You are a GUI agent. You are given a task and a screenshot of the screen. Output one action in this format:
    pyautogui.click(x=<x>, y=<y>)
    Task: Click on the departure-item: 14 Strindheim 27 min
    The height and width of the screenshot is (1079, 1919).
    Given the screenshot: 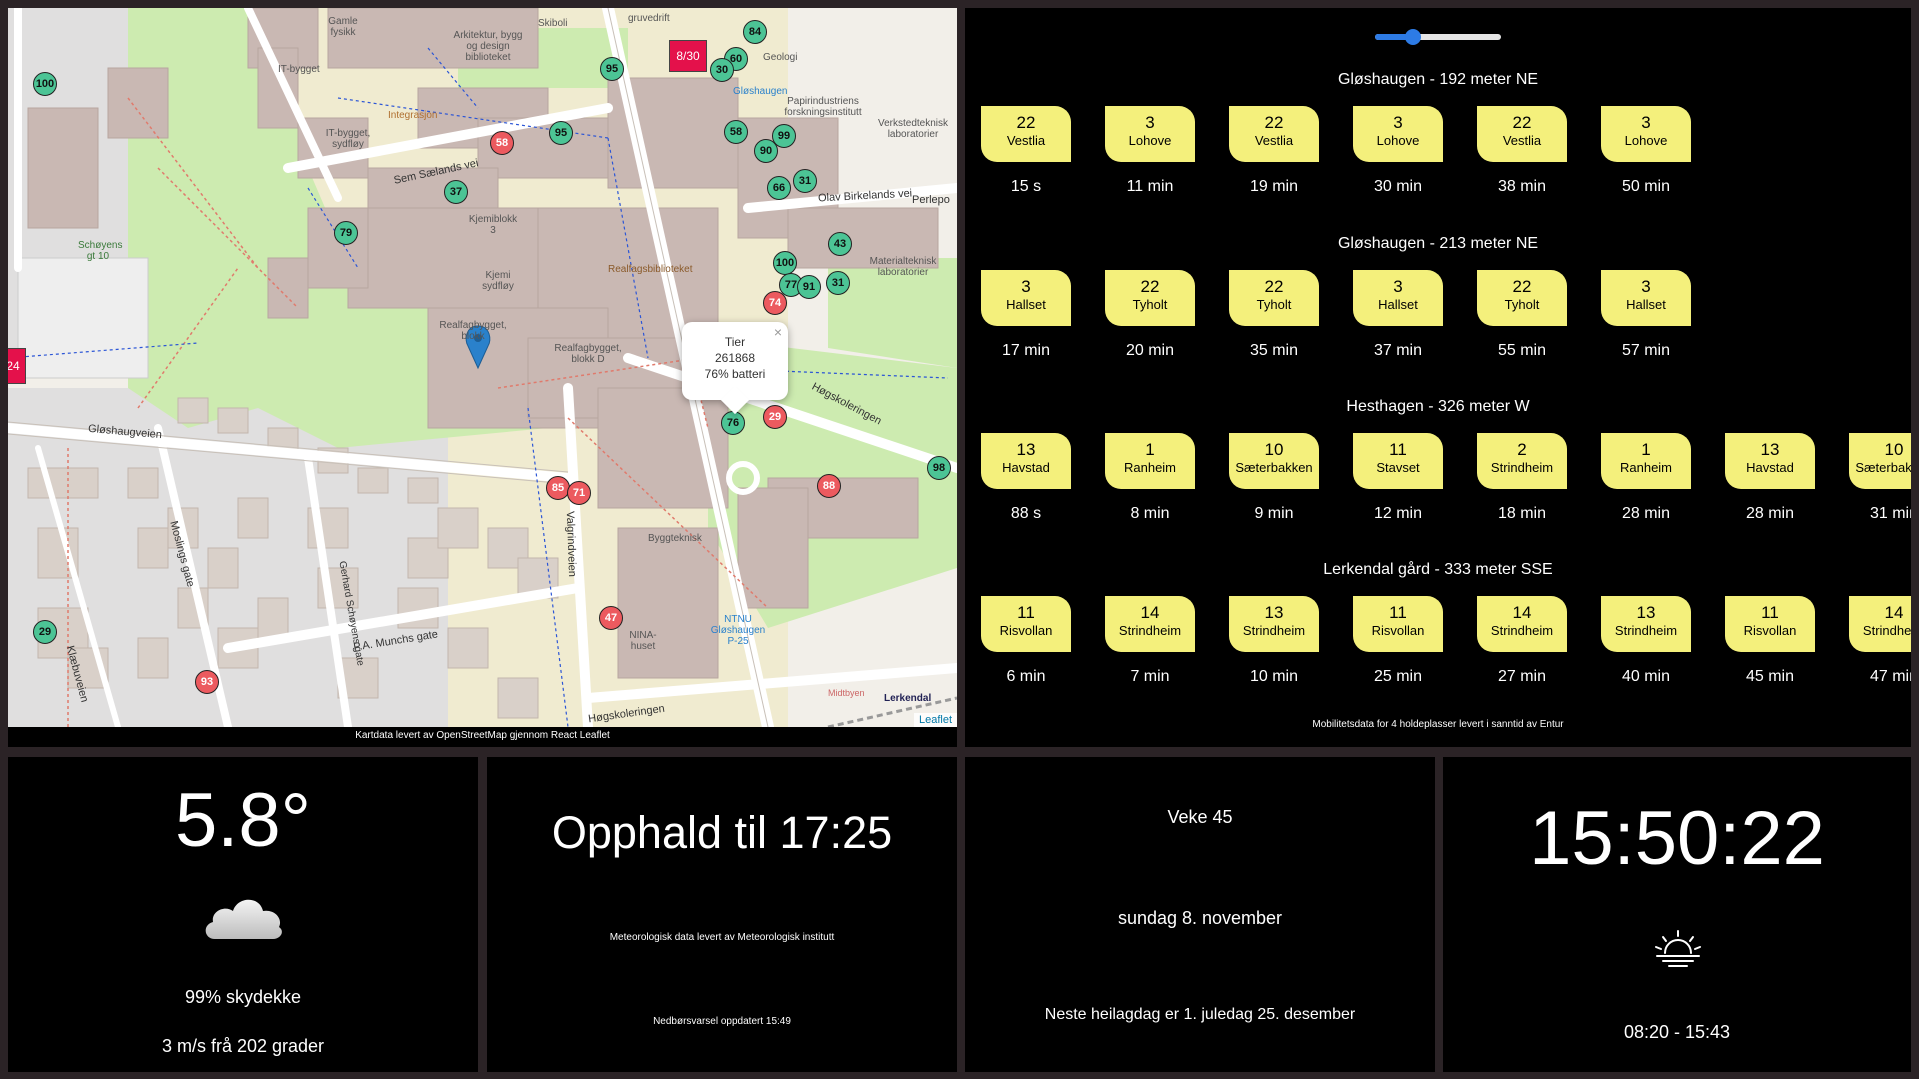 What is the action you would take?
    pyautogui.click(x=1522, y=641)
    